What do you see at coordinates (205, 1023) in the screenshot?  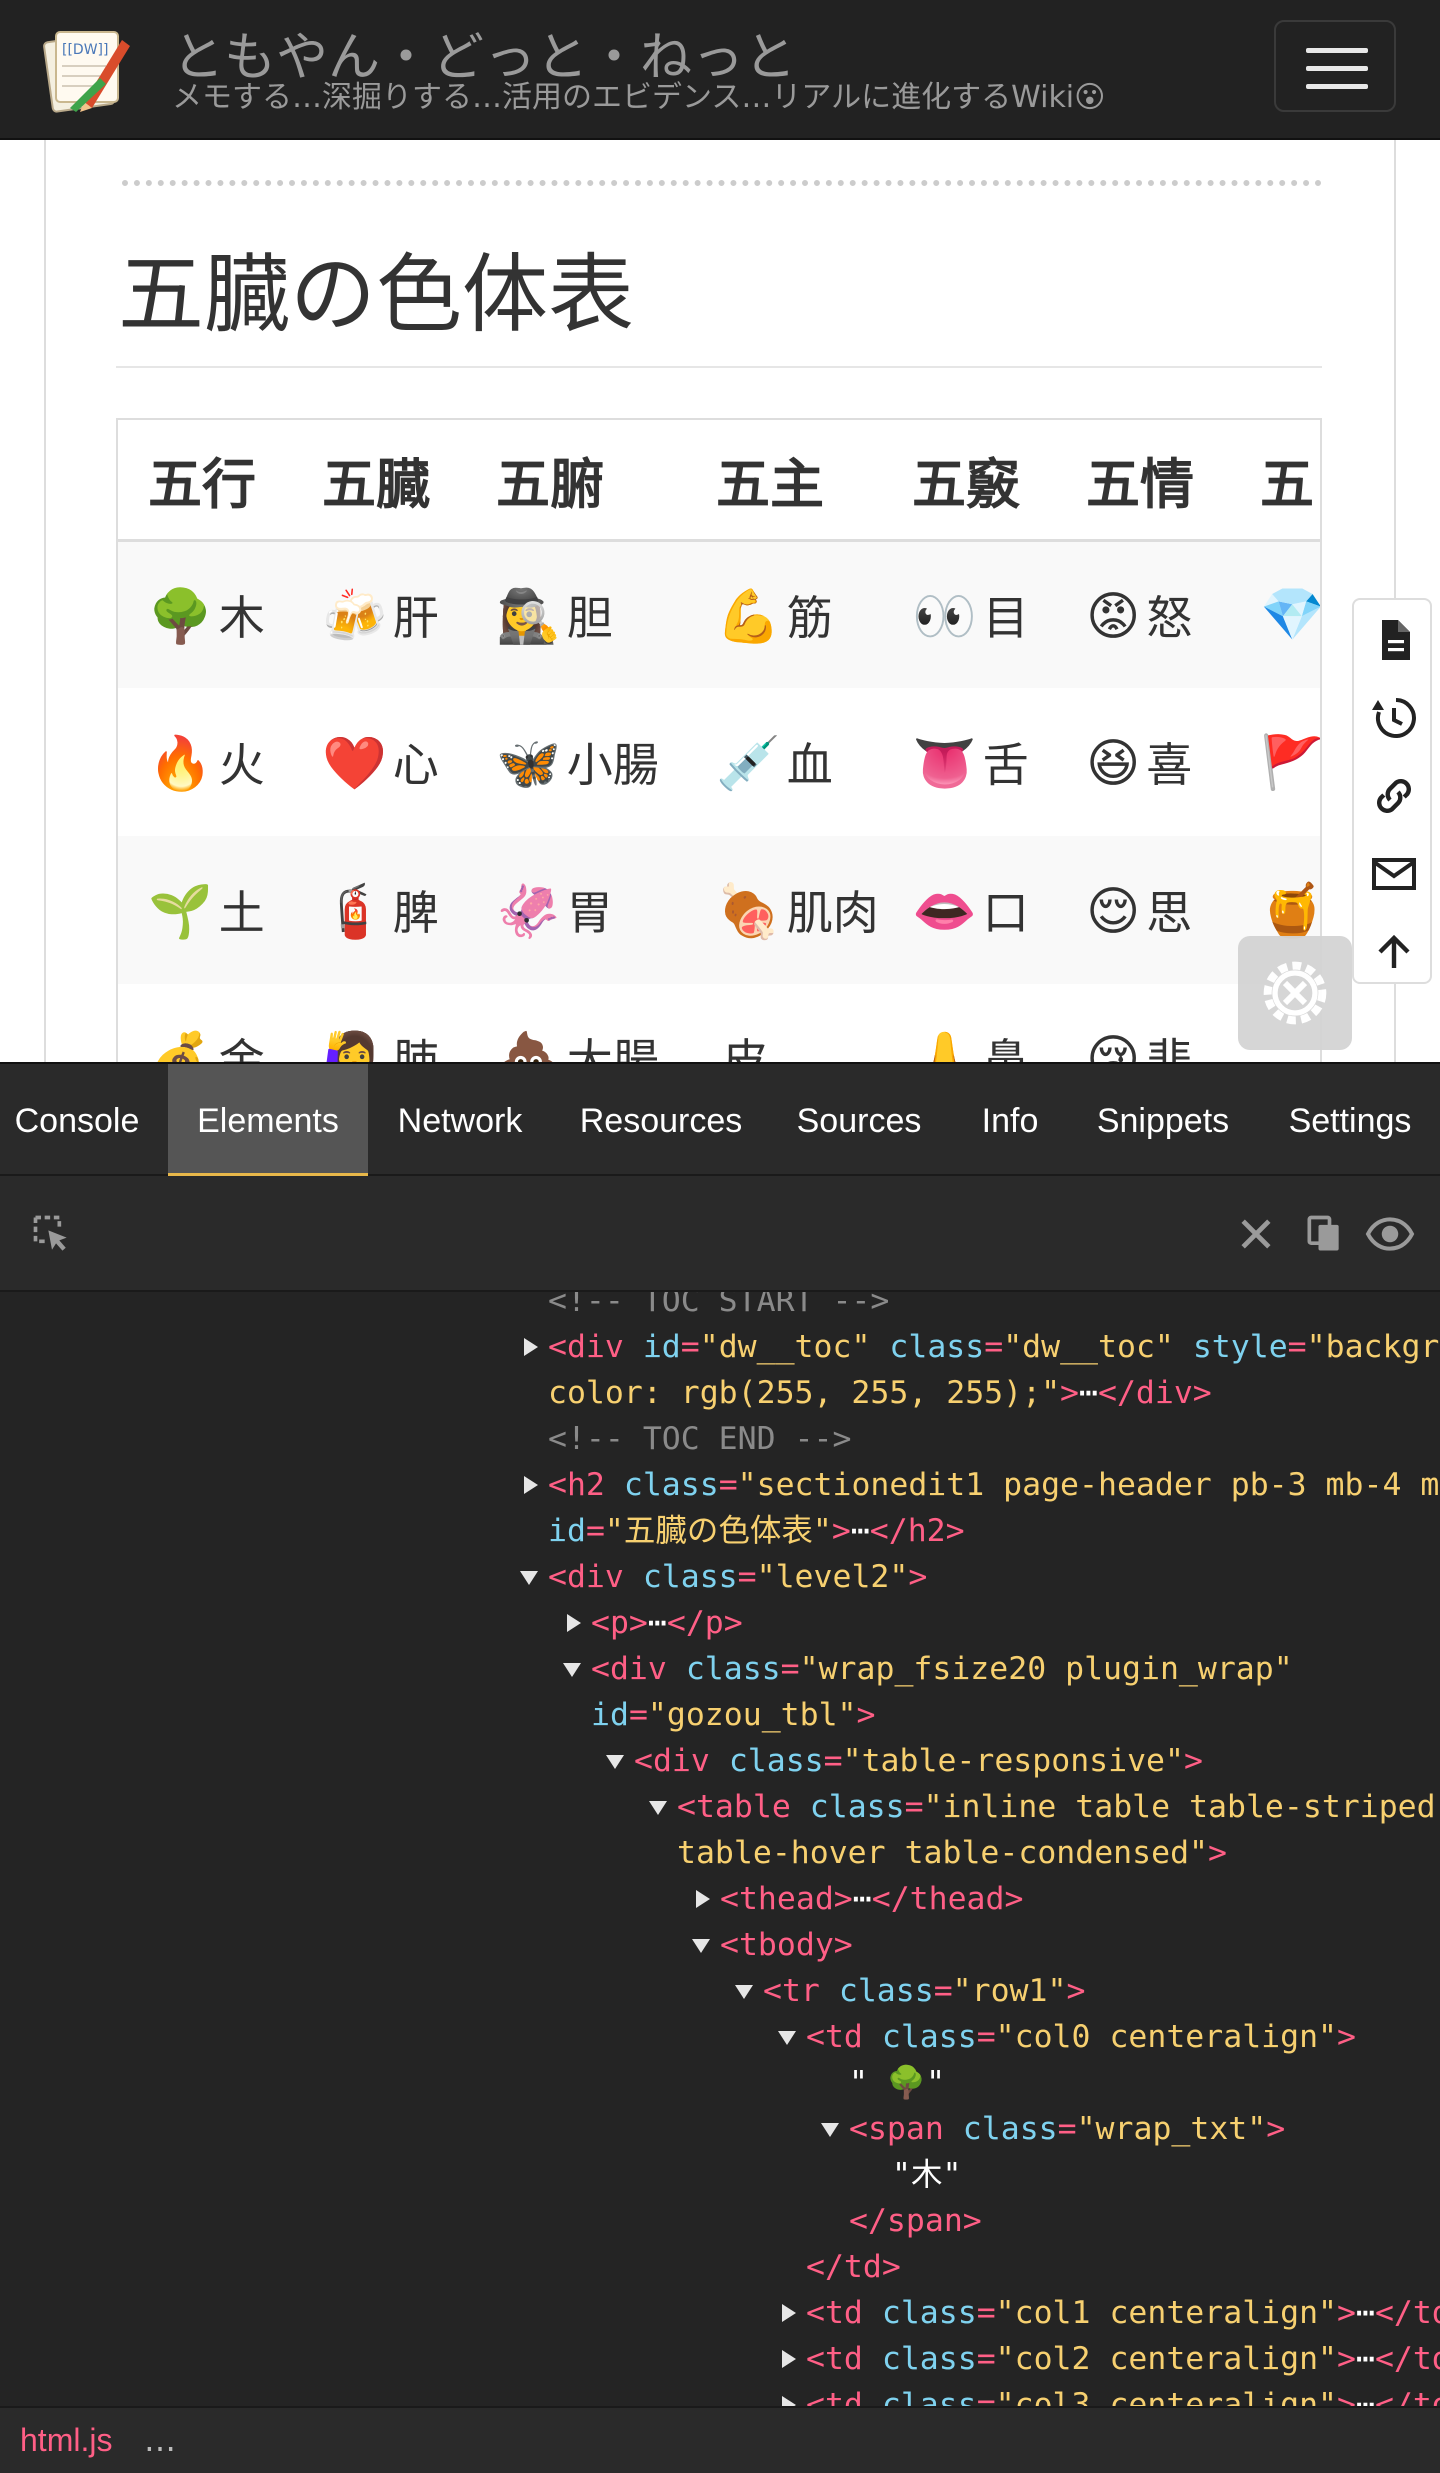 I see `table-cell: 💰 金` at bounding box center [205, 1023].